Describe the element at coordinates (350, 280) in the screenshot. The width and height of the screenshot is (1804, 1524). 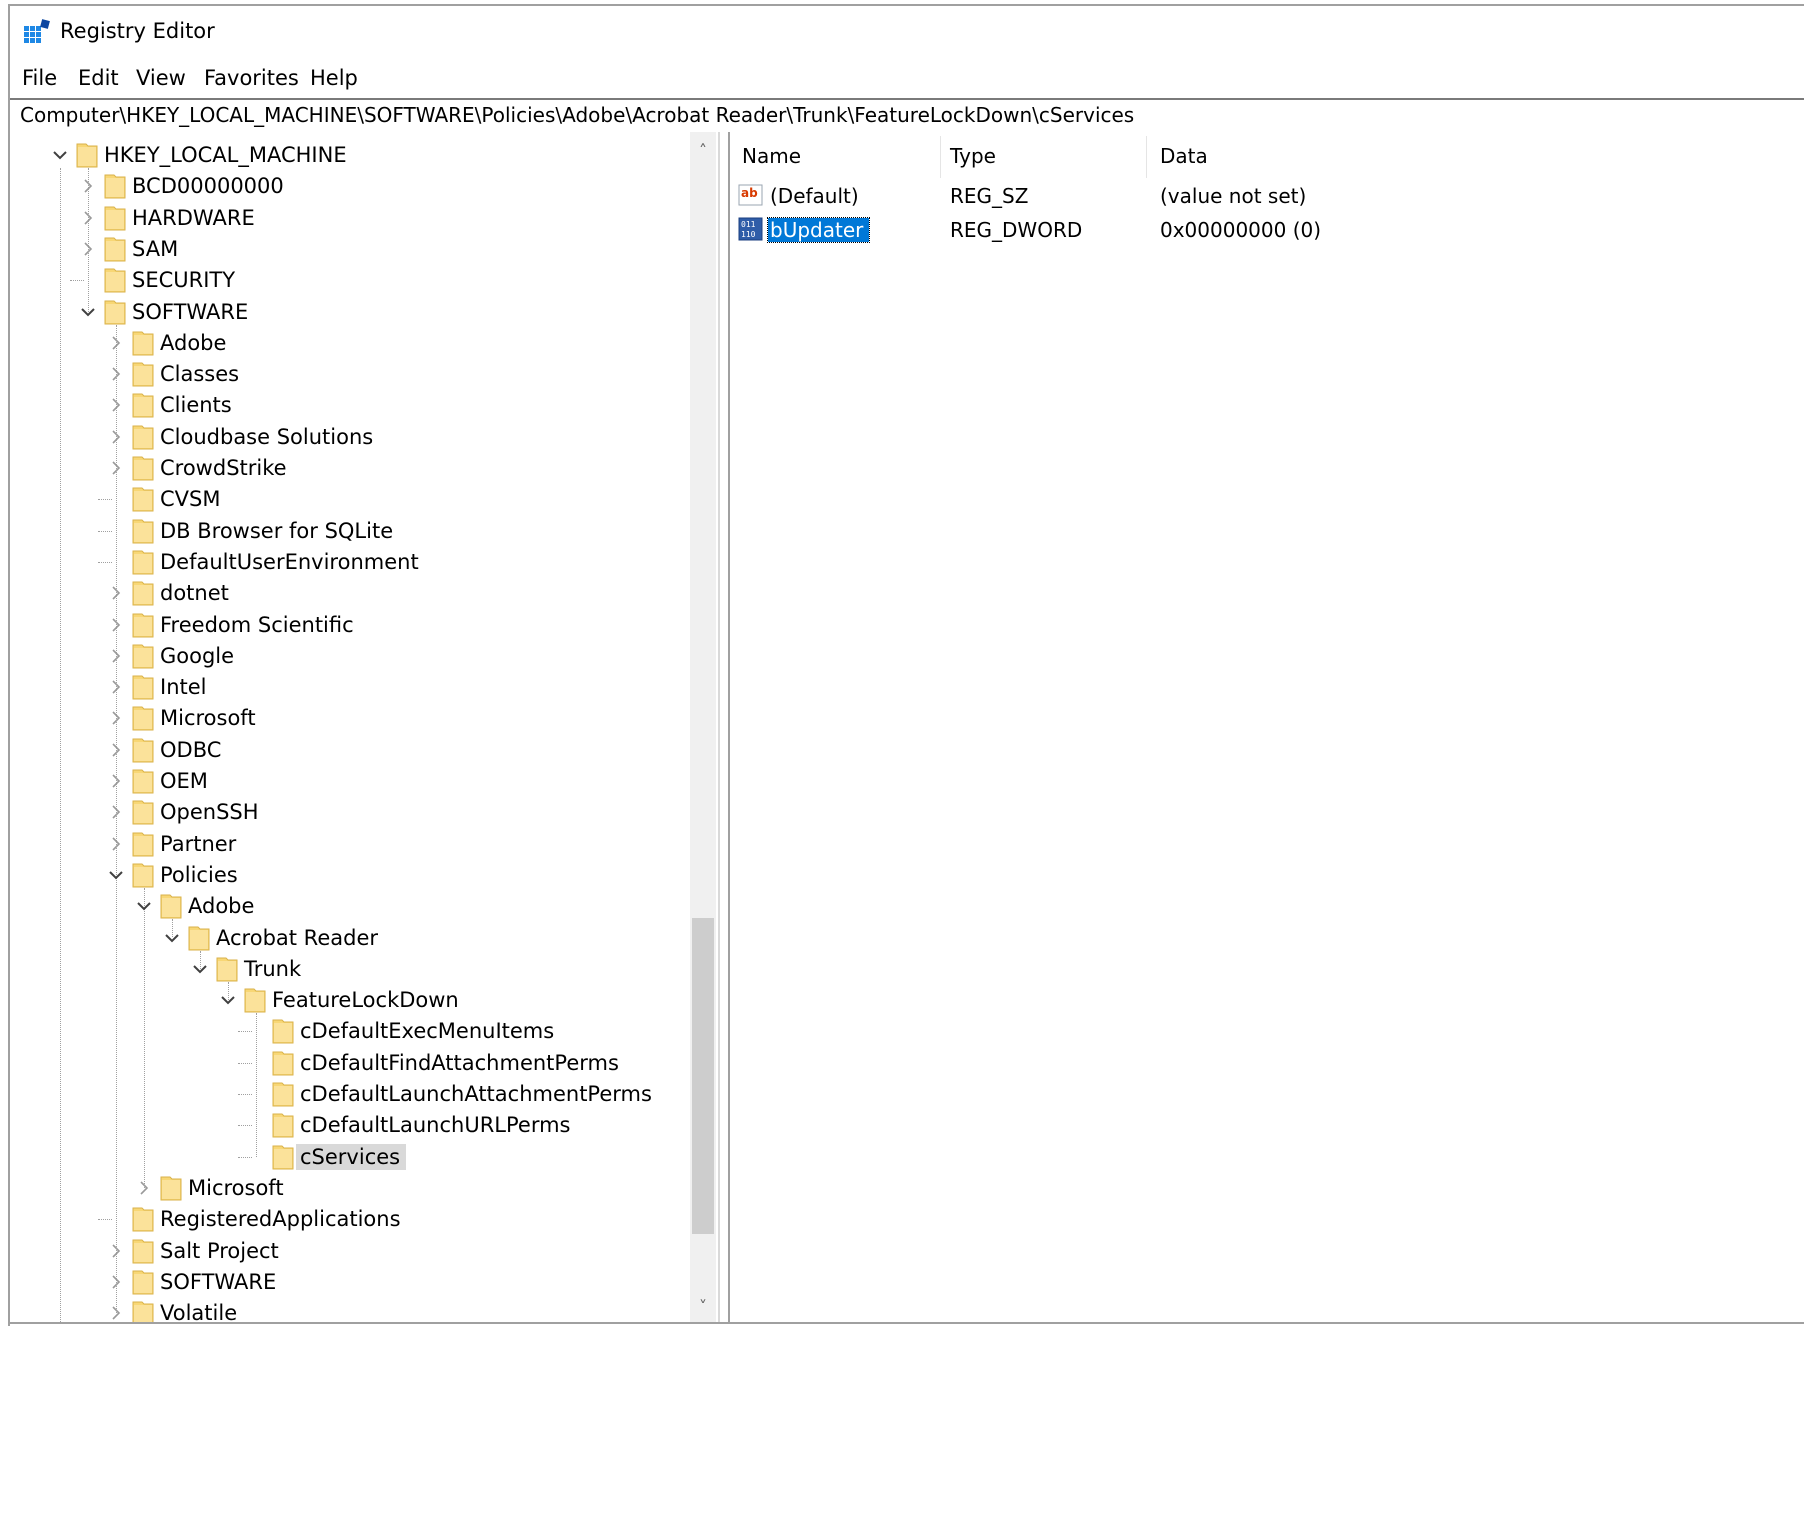
I see `tree-node-security: SECURITY` at that location.